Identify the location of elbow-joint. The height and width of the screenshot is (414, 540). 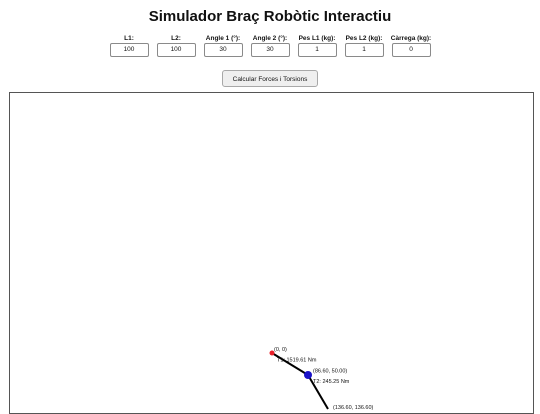
(308, 375).